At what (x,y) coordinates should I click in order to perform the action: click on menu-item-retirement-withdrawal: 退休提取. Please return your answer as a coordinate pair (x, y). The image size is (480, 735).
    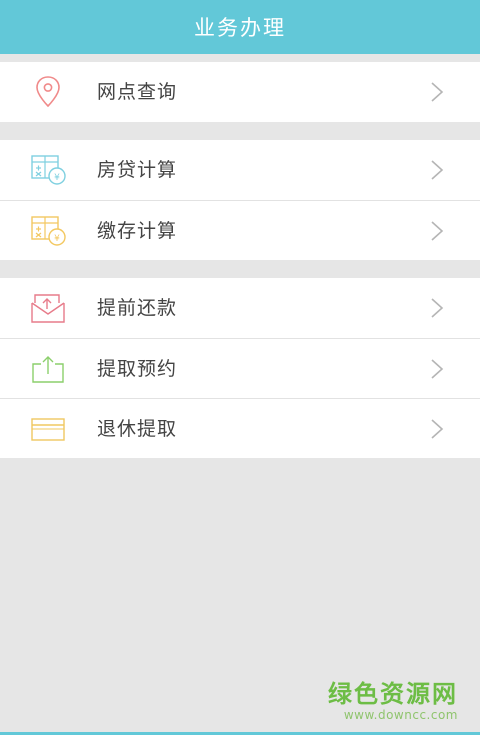
    Looking at the image, I should click on (240, 428).